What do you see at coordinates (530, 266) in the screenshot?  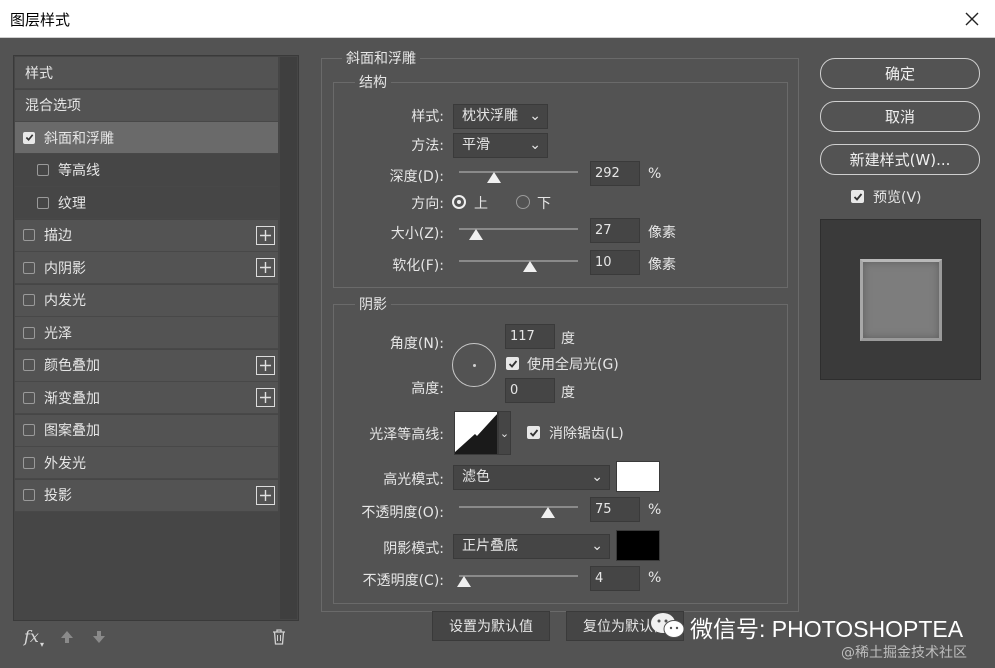 I see `soften-slider-thumb` at bounding box center [530, 266].